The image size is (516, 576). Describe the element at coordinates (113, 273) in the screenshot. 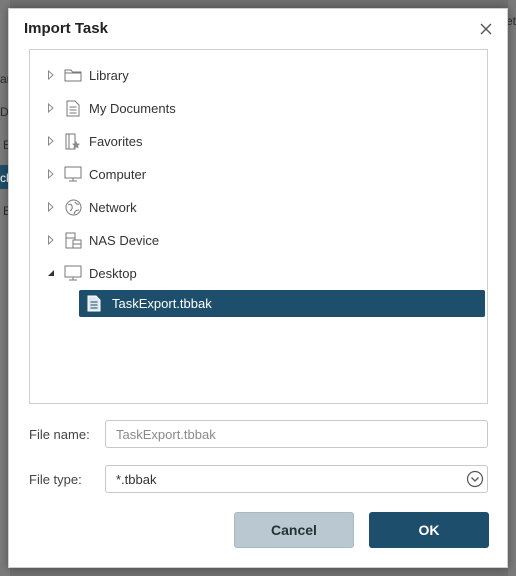

I see `tree-item-label: Desktop` at that location.